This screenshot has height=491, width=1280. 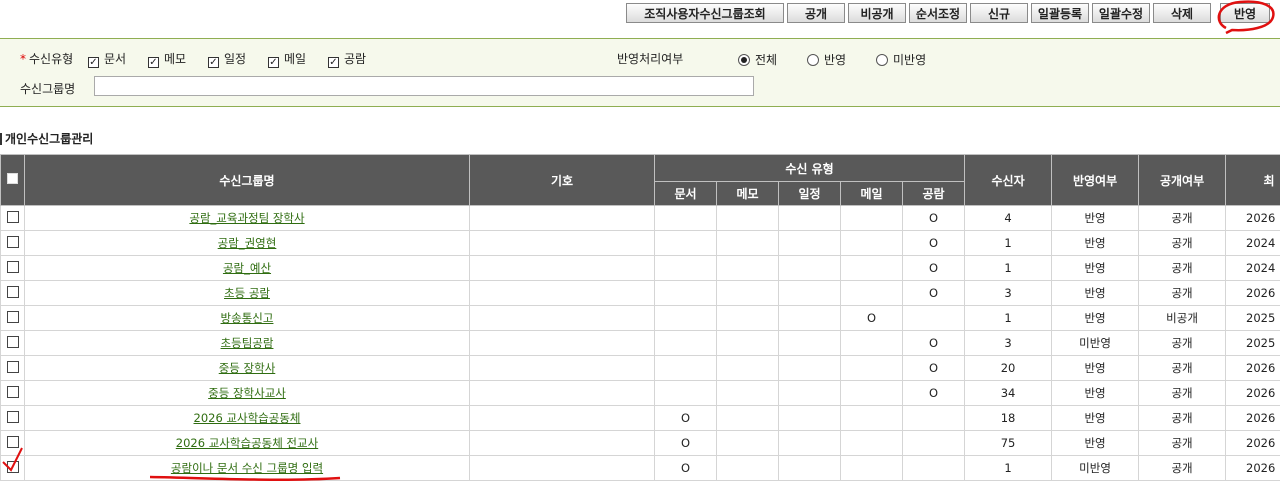 I want to click on group-name-cell: 공람_예산, so click(x=247, y=268).